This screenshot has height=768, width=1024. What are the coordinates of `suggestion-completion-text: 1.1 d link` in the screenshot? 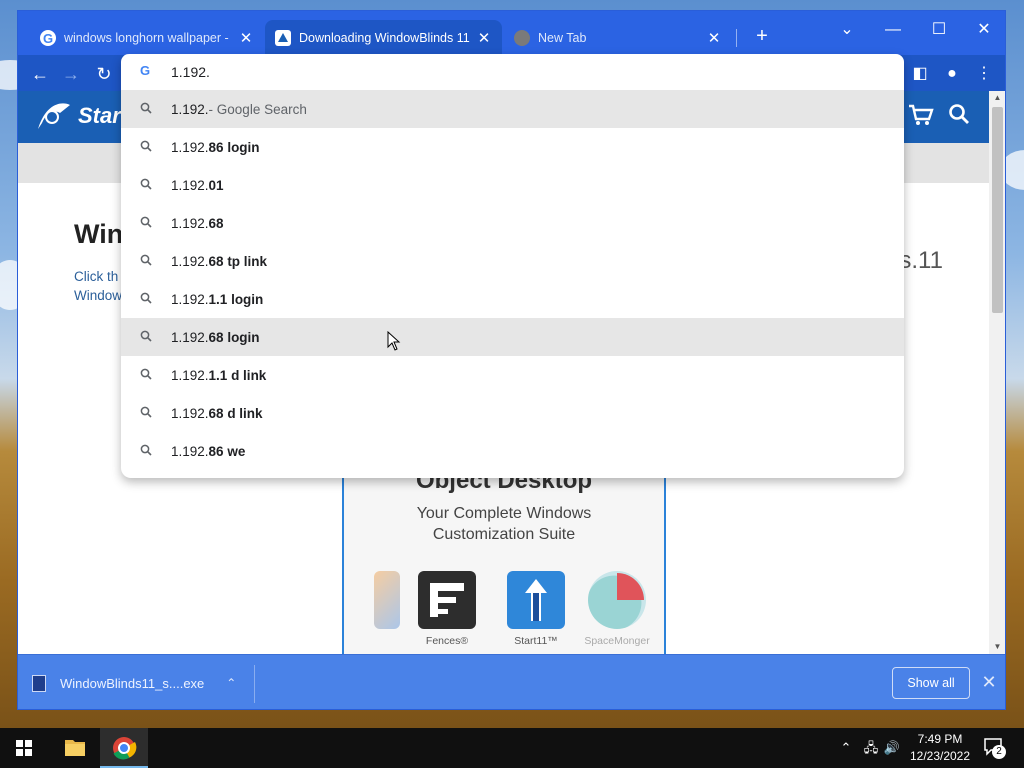 It's located at (237, 375).